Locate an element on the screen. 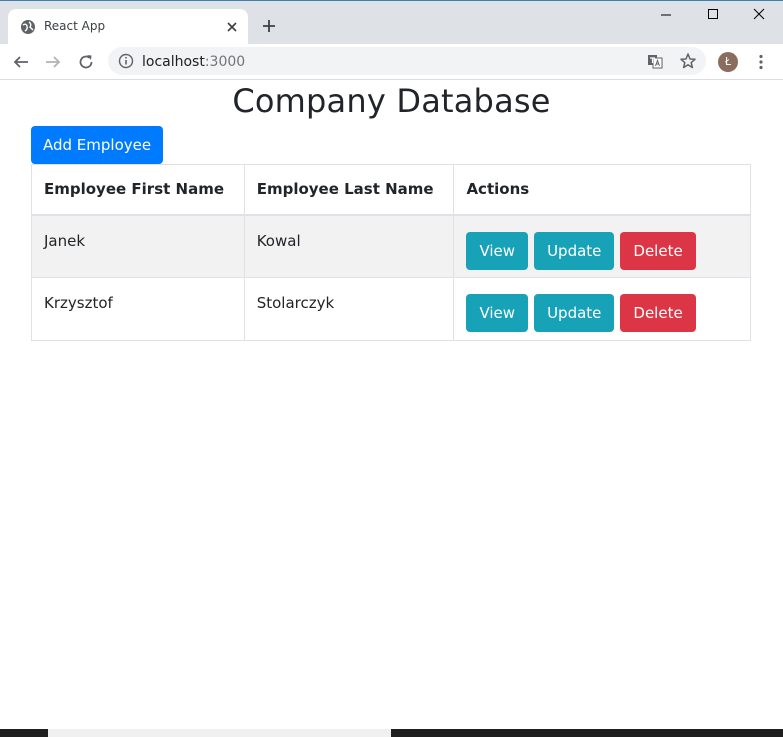  bookmark-star-icon is located at coordinates (688, 61).